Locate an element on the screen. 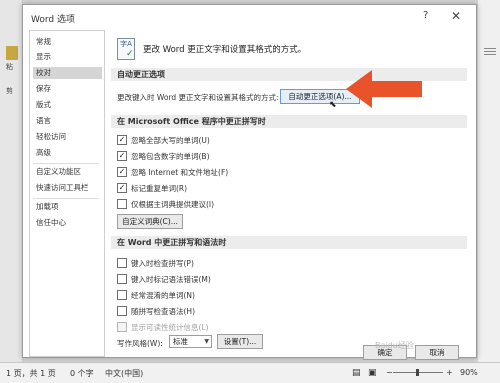 This screenshot has width=500, height=383. nav-item-accessibility: 轻松访问 is located at coordinates (67, 137).